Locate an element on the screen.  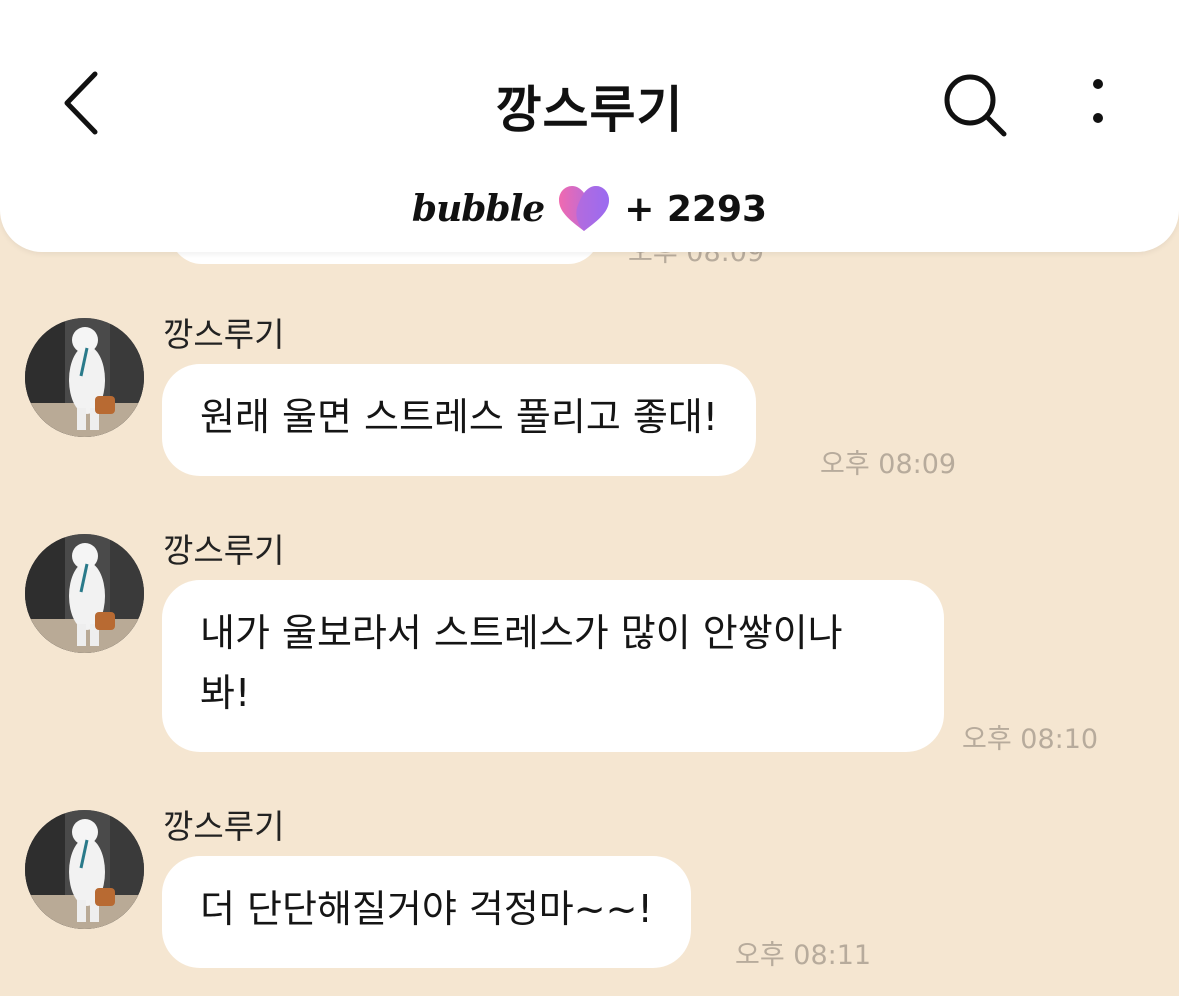
message-text-line: 내가 울보라서 스트레스가 많이 안쌓이나 is located at coordinates (521, 633).